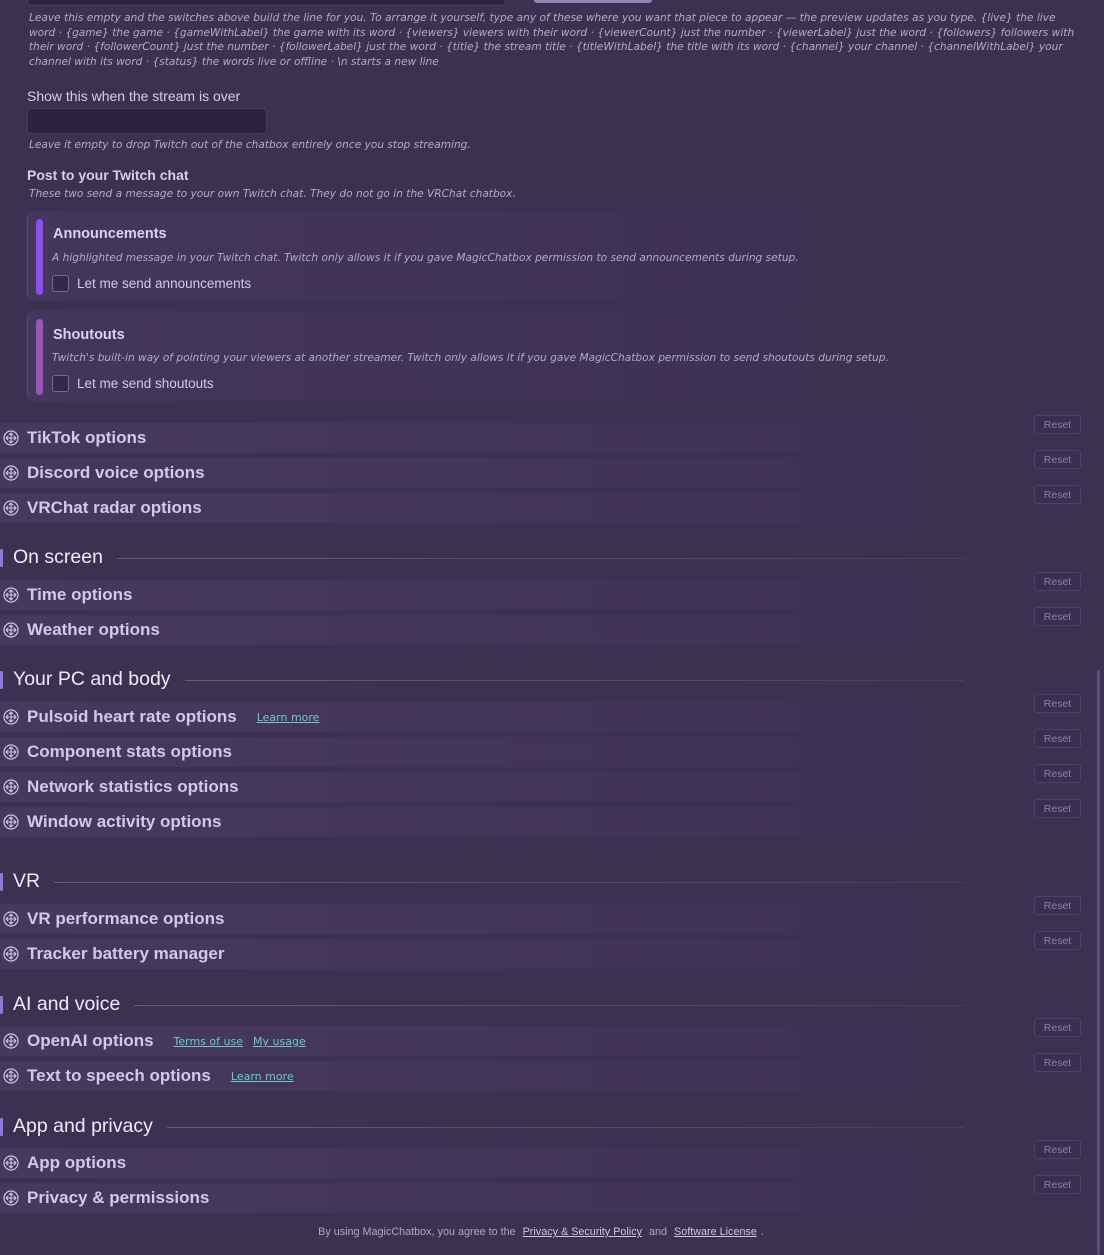 The width and height of the screenshot is (1104, 1255). I want to click on section-vr-performance-options: VR performance options, so click(500, 919).